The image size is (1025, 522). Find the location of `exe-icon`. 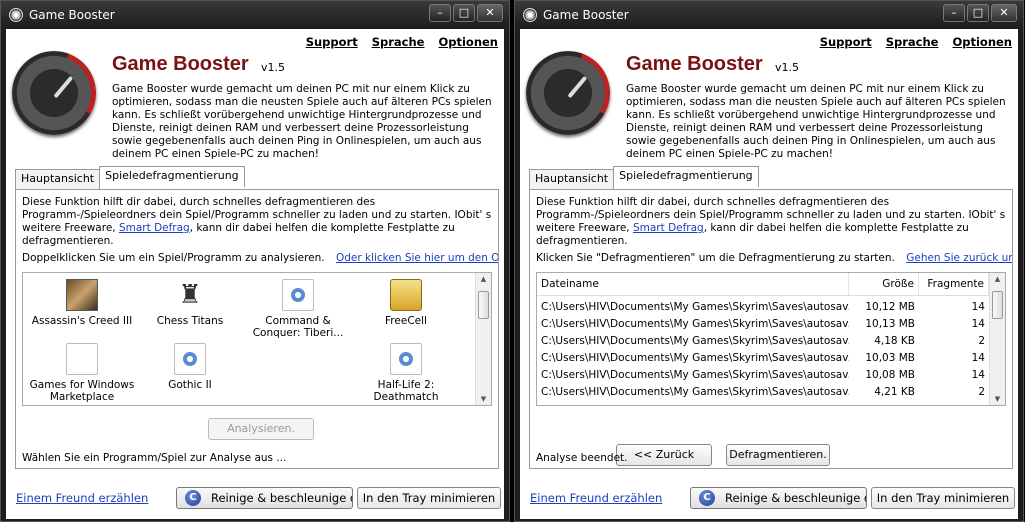

exe-icon is located at coordinates (298, 295).